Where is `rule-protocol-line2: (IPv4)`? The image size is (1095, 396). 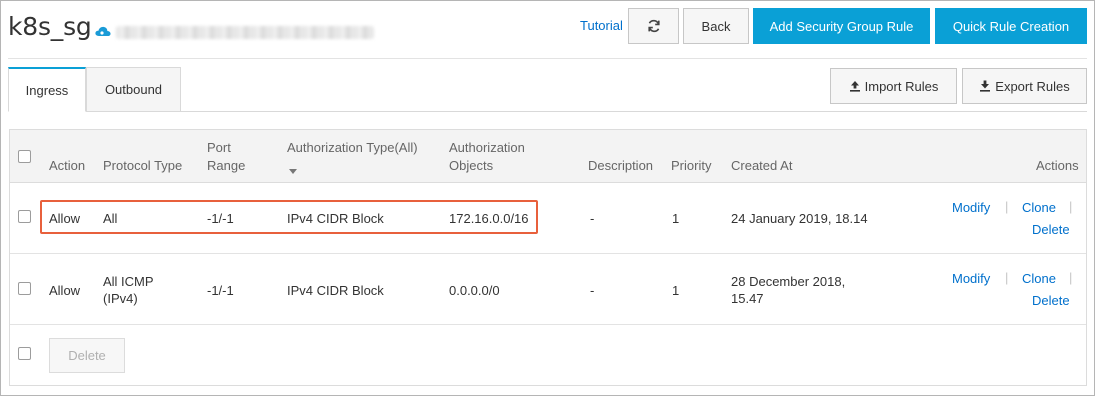 rule-protocol-line2: (IPv4) is located at coordinates (120, 298).